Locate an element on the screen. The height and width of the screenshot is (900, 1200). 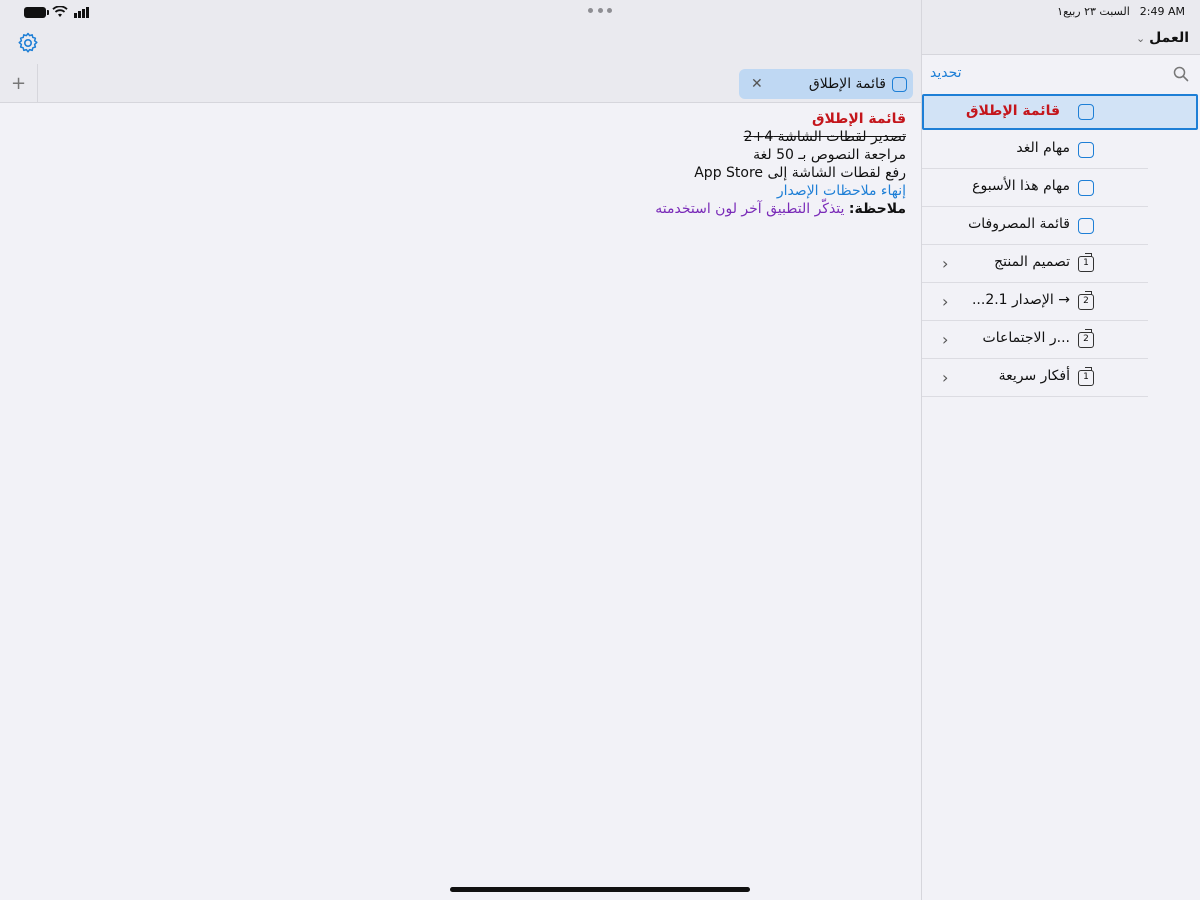
sidebar-item-product-design: 1 تصميم المنتج ‹ is located at coordinates (1035, 264).